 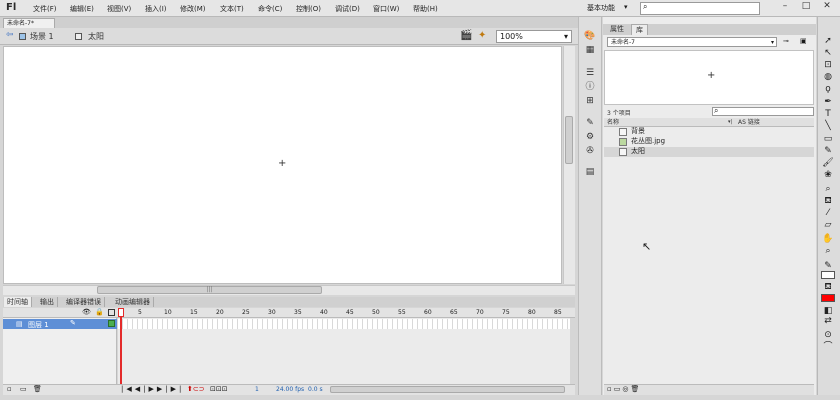 I want to click on back-arrow-icon: ⇦, so click(x=10, y=35).